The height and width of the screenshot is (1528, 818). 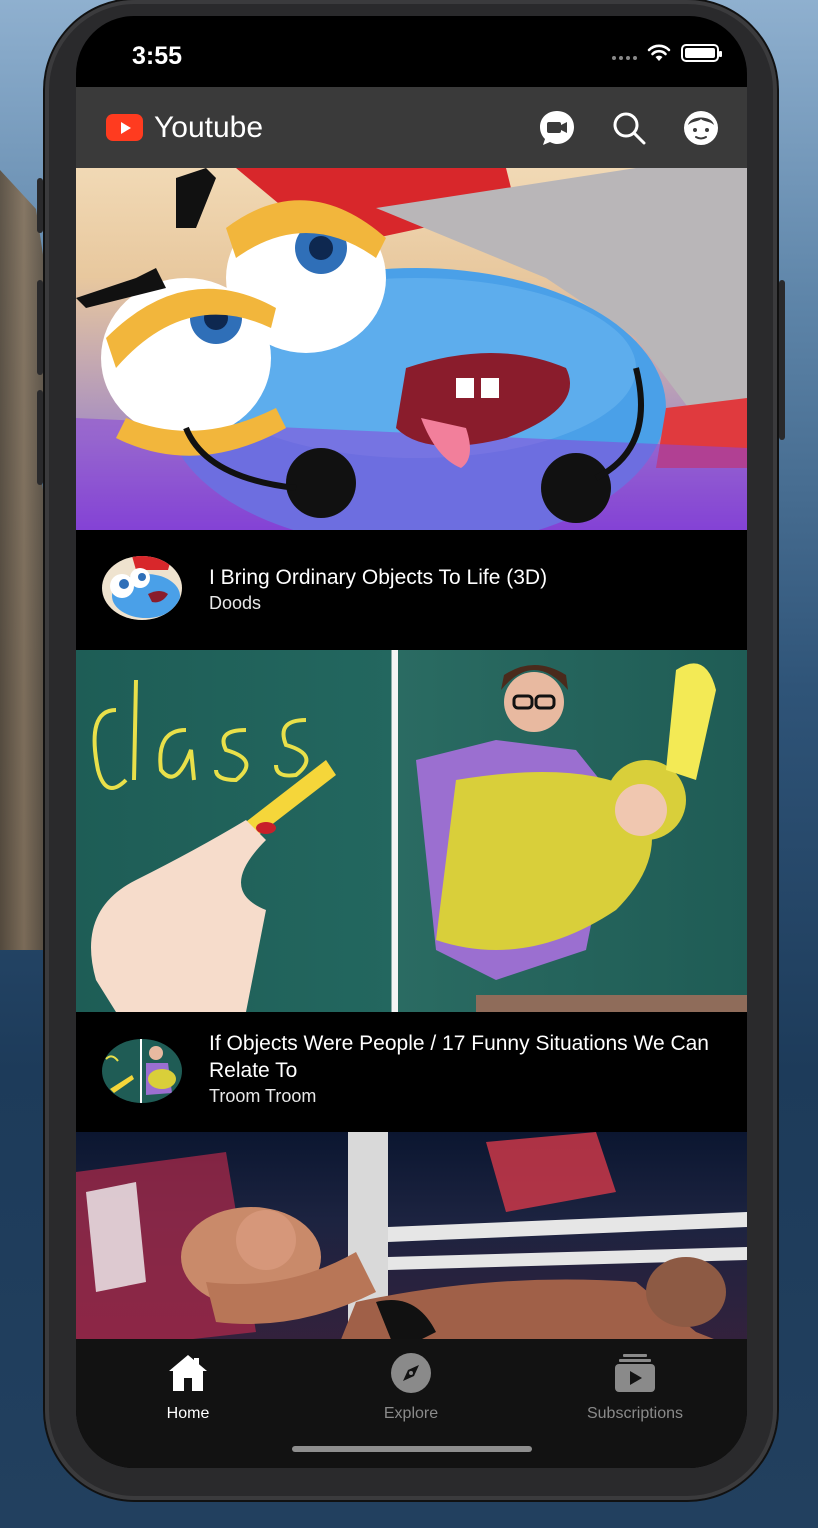 I want to click on video-thumbnail, so click(x=411, y=1235).